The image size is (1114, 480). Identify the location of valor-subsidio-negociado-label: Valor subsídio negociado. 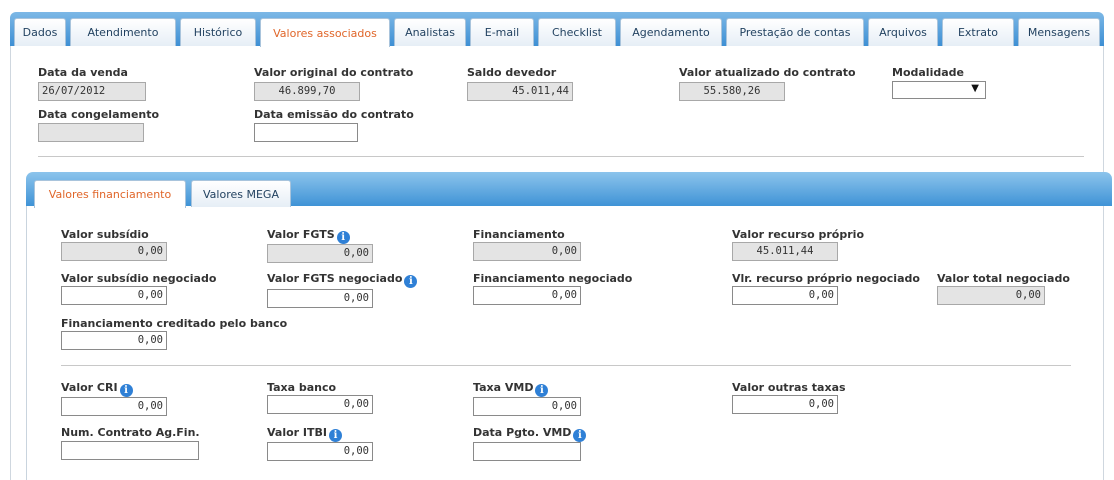
(139, 278).